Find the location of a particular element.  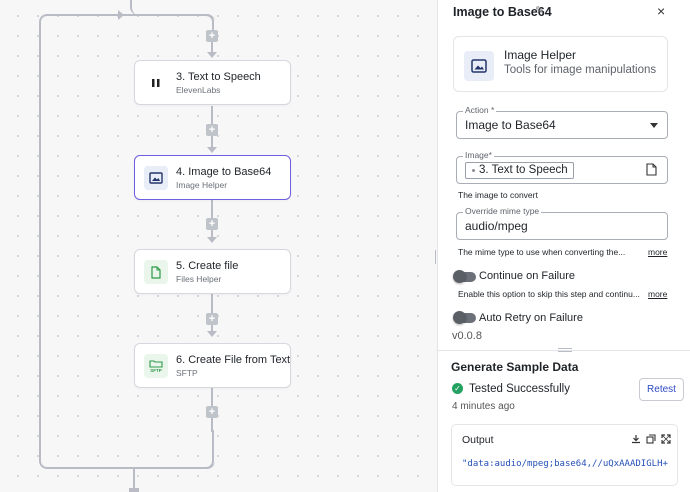

pause-icon is located at coordinates (156, 83).